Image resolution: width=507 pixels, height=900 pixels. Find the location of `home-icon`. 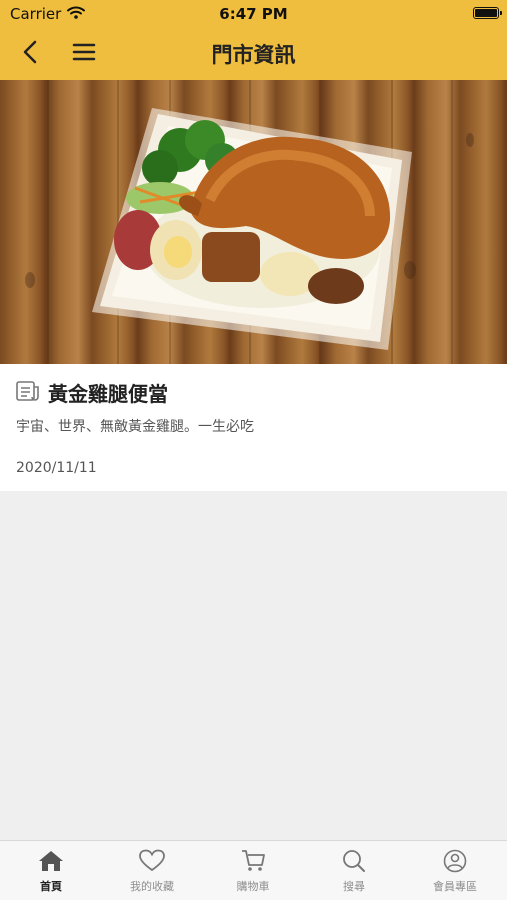

home-icon is located at coordinates (51, 861).